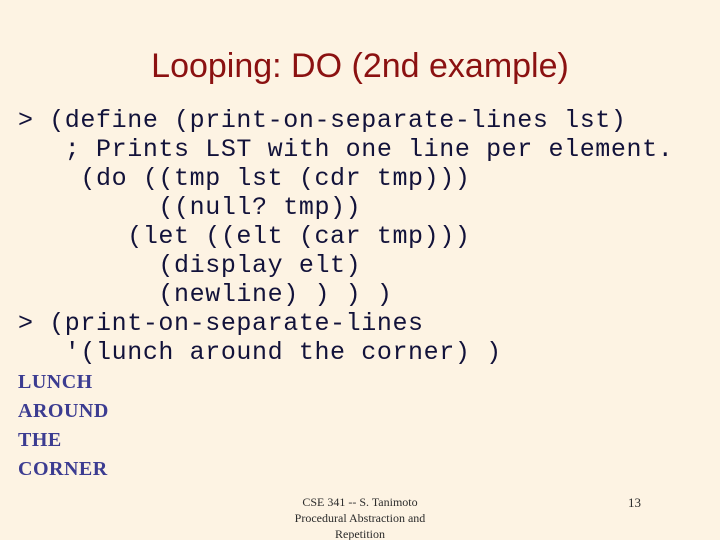 The height and width of the screenshot is (540, 720). Describe the element at coordinates (260, 352) in the screenshot. I see `code-line: '(lunch around the corner) )` at that location.